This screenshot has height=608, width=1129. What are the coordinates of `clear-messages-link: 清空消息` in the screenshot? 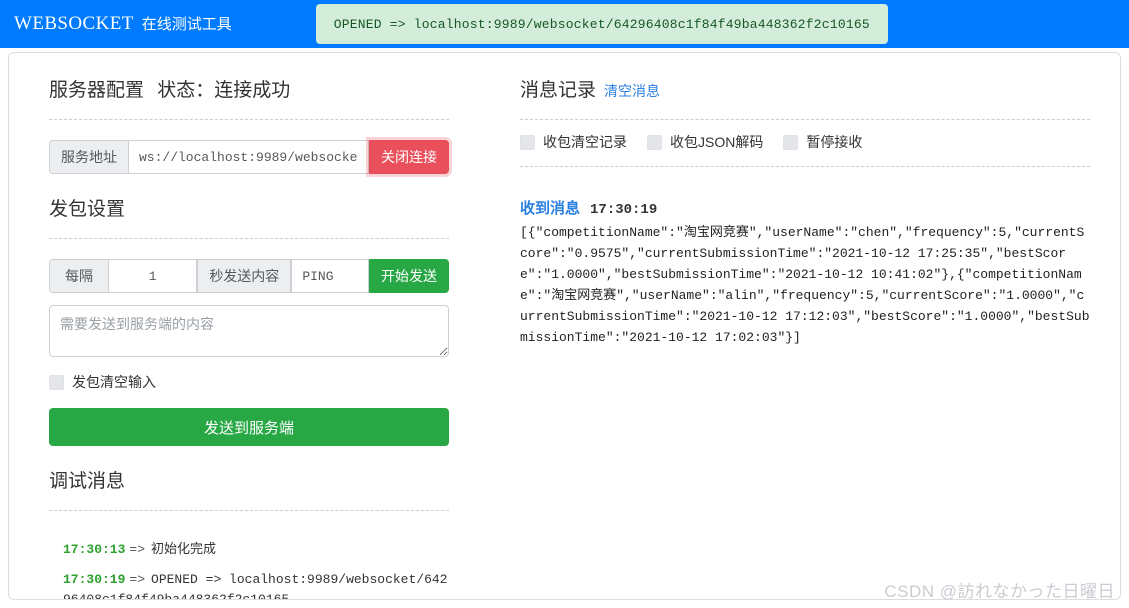 It's located at (632, 91).